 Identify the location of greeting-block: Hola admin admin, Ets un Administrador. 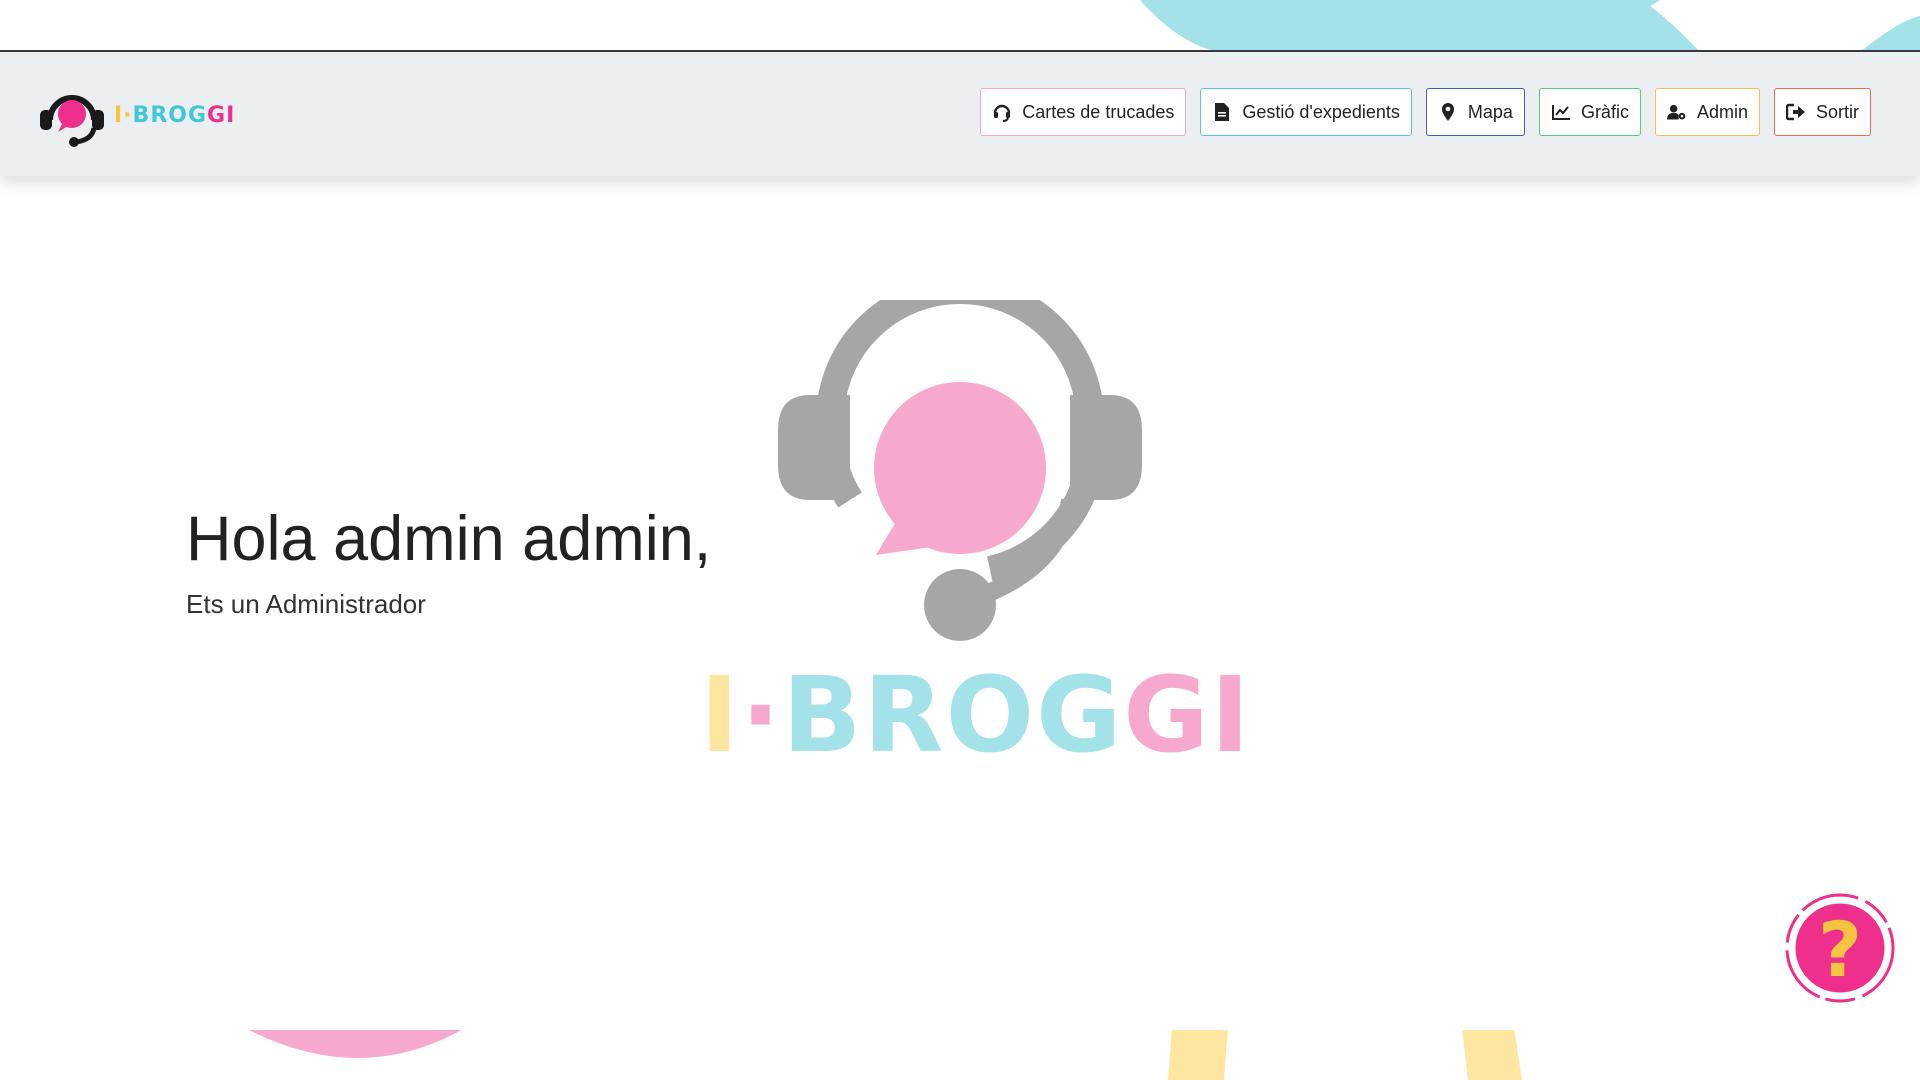
(448, 564).